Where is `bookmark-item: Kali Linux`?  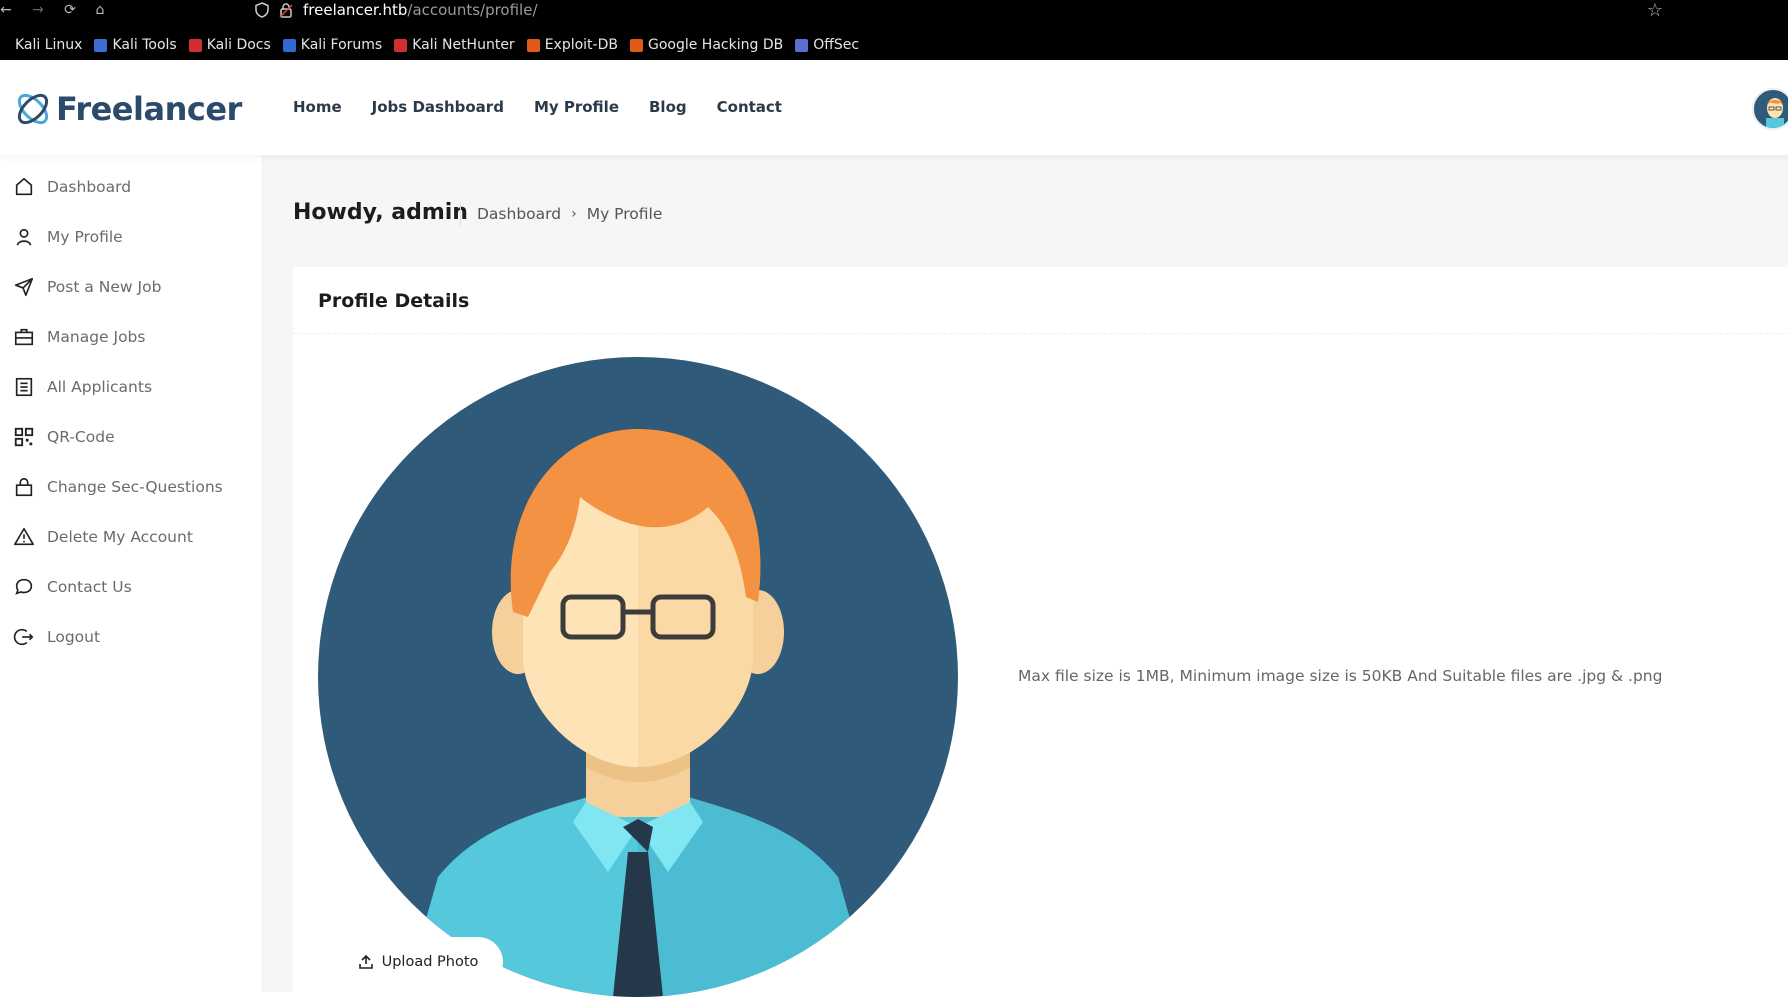 bookmark-item: Kali Linux is located at coordinates (48, 45).